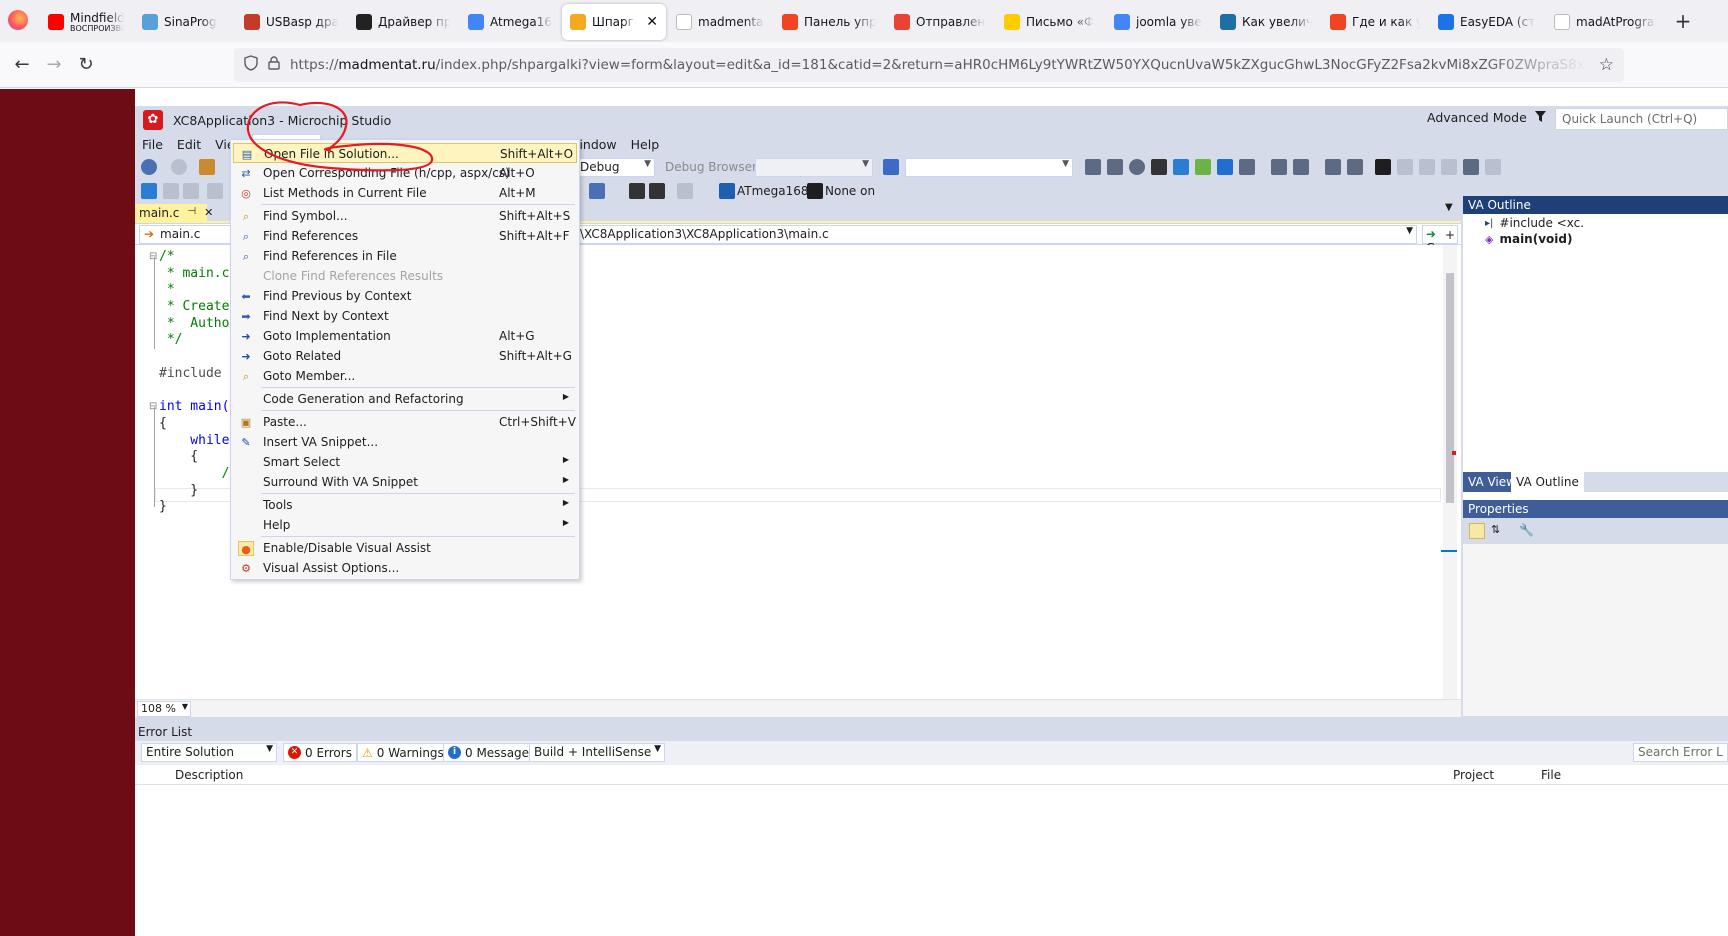 The width and height of the screenshot is (1728, 936). I want to click on property-pages-icon: 🔧, so click(1527, 531).